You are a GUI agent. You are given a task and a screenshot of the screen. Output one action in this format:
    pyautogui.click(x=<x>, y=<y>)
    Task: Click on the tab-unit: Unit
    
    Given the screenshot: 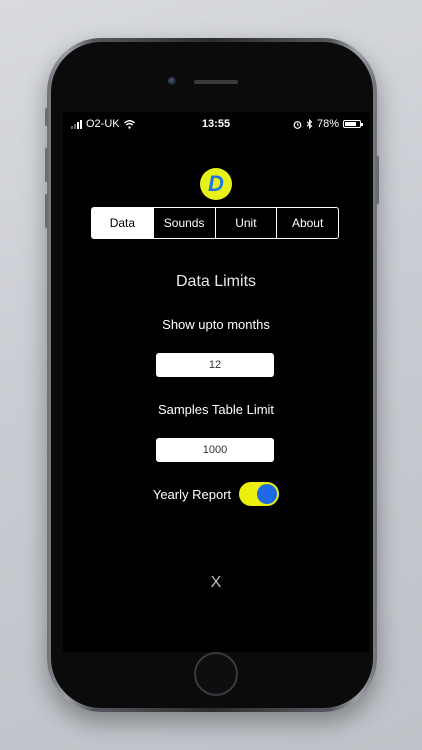 What is the action you would take?
    pyautogui.click(x=245, y=223)
    